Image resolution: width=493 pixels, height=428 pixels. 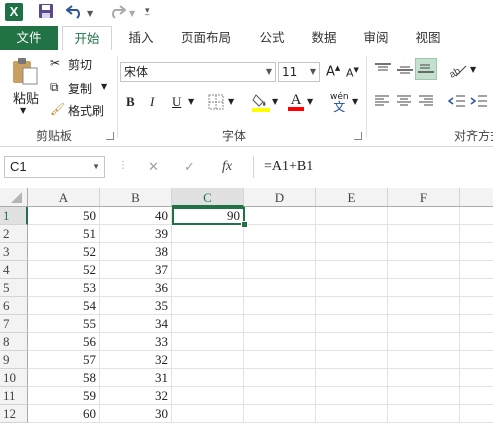 What do you see at coordinates (29, 38) in the screenshot?
I see `tab-file: 文件` at bounding box center [29, 38].